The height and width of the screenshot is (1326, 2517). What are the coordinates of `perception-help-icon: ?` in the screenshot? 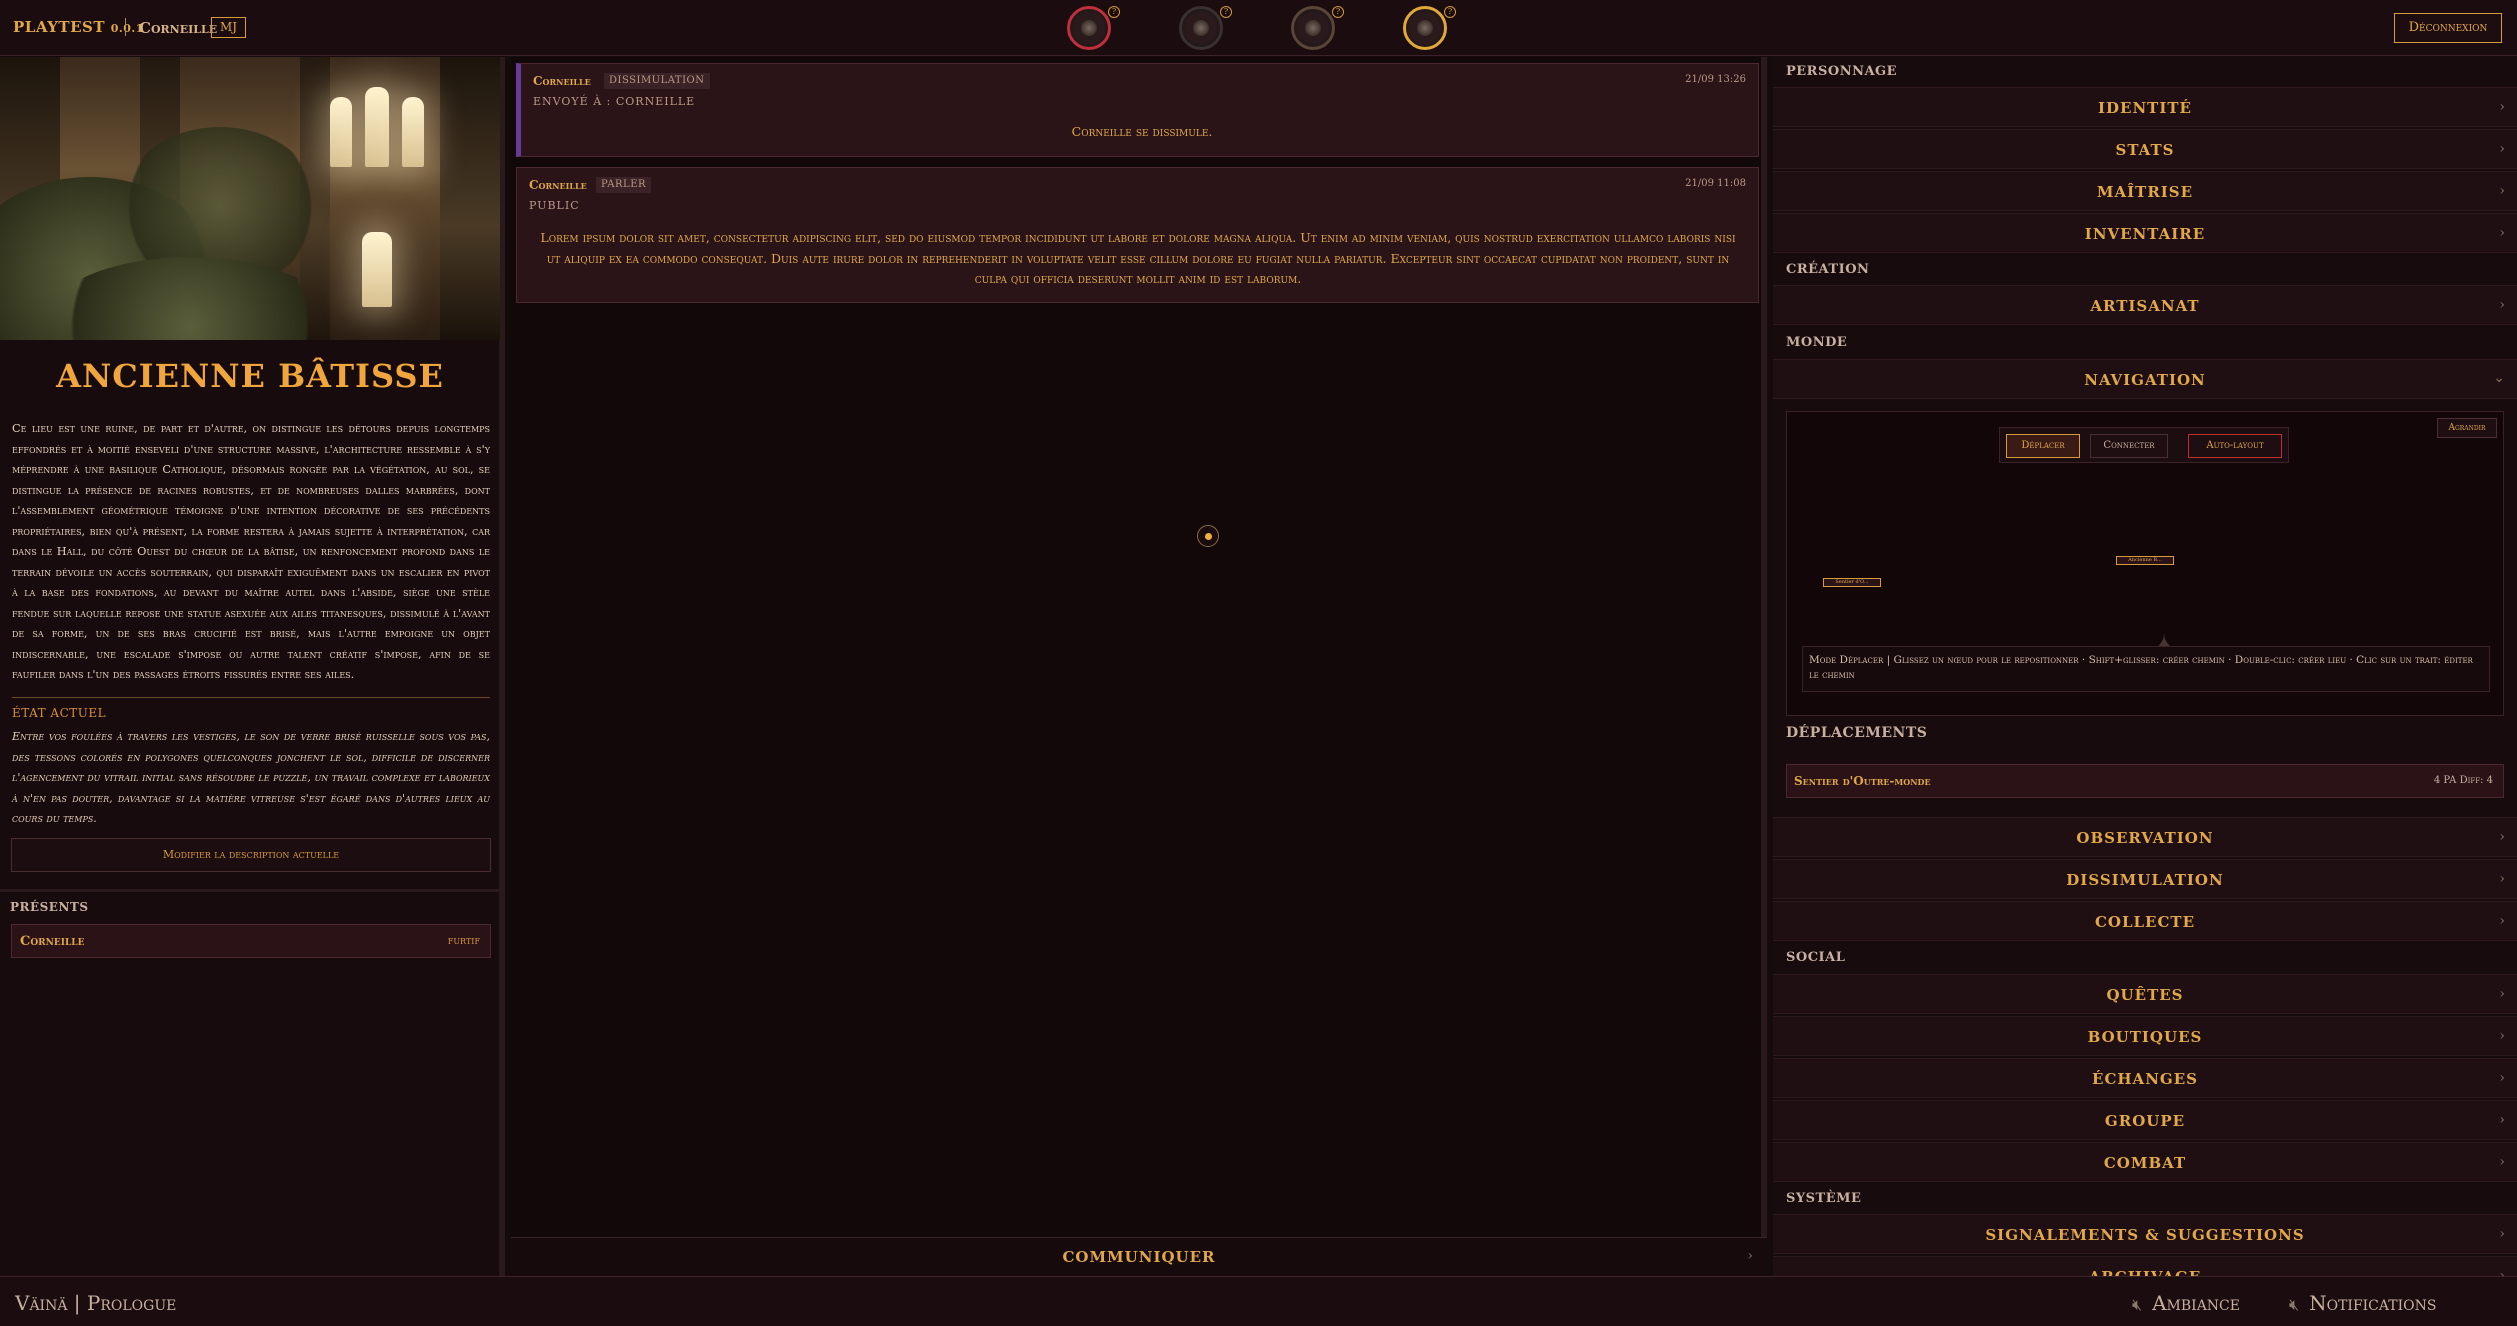 It's located at (1450, 12).